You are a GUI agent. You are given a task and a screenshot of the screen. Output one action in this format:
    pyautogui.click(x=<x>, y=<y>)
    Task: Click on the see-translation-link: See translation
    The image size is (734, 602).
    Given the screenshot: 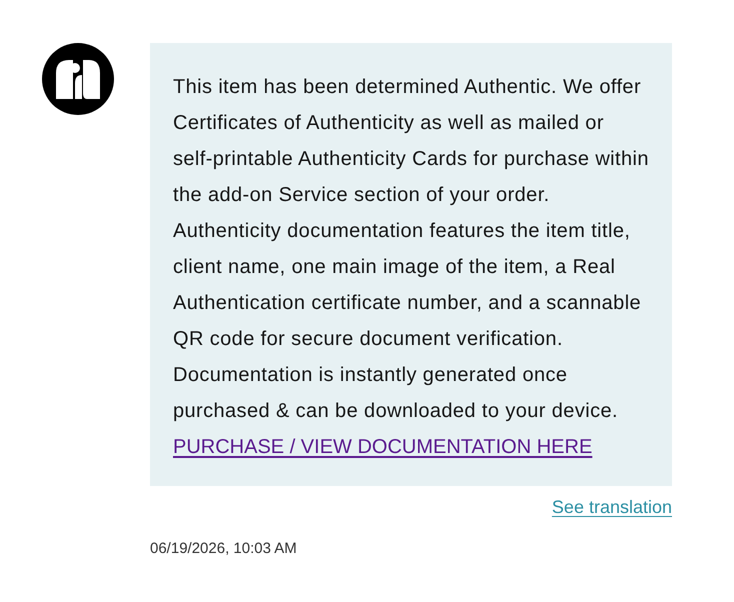 What is the action you would take?
    pyautogui.click(x=612, y=507)
    